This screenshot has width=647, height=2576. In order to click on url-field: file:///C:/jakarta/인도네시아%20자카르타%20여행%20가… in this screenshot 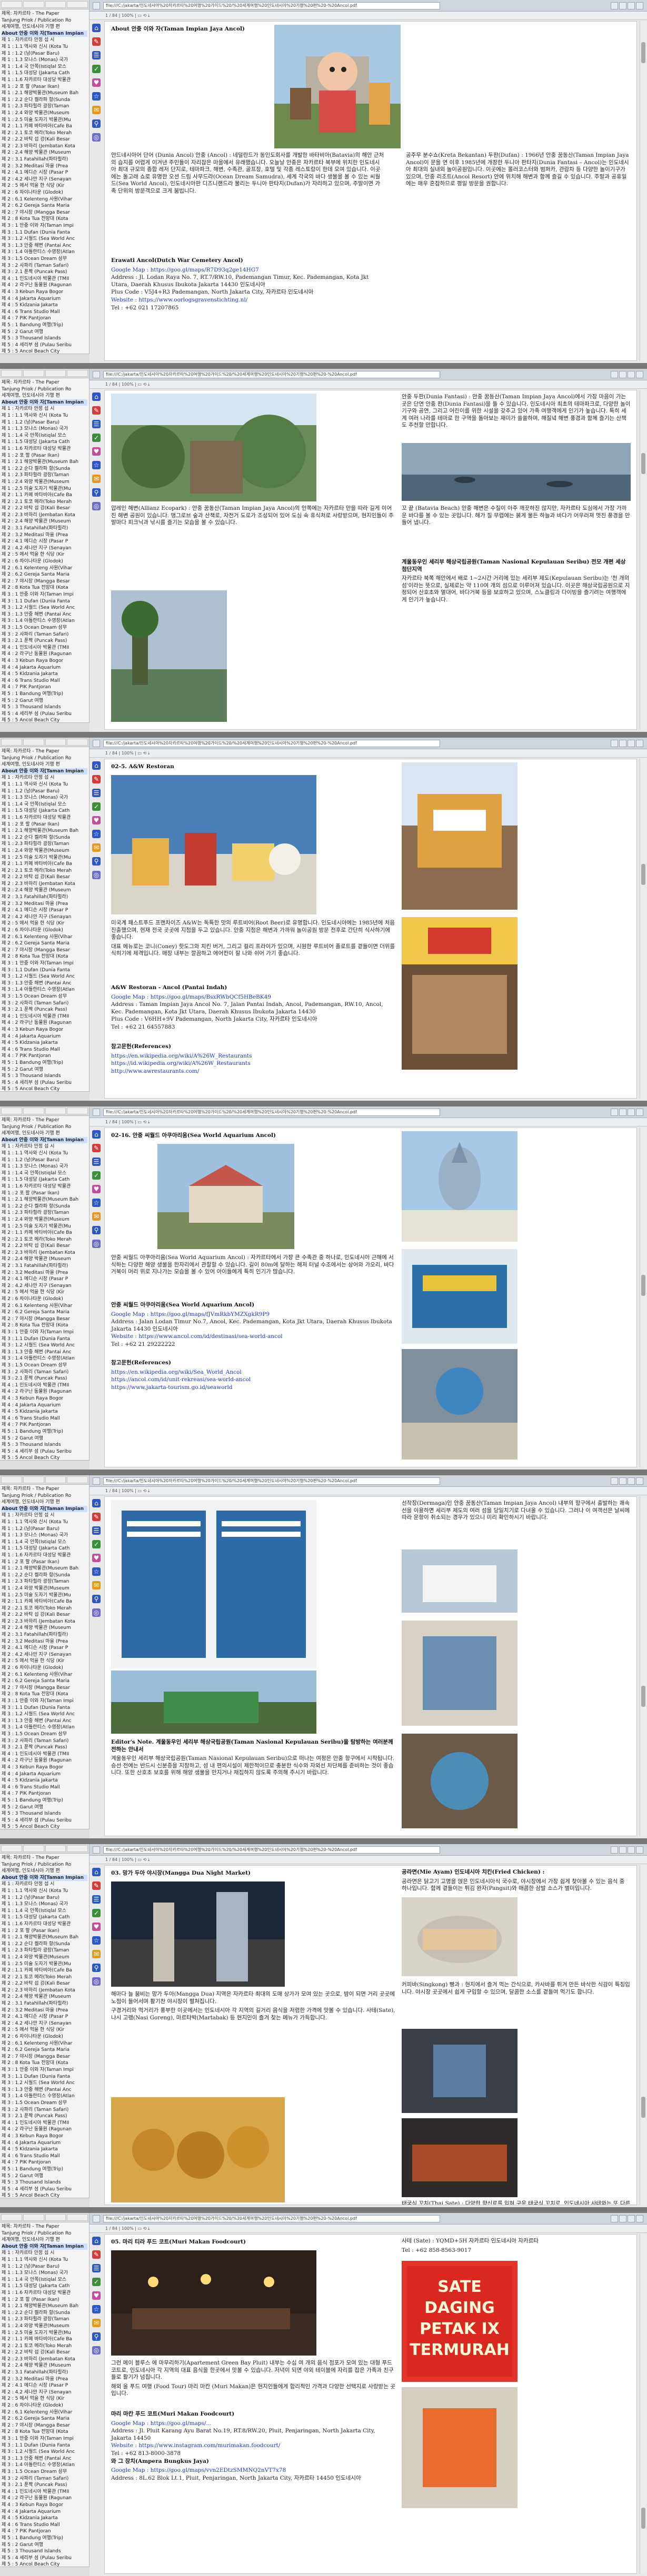, I will do `click(271, 2219)`.